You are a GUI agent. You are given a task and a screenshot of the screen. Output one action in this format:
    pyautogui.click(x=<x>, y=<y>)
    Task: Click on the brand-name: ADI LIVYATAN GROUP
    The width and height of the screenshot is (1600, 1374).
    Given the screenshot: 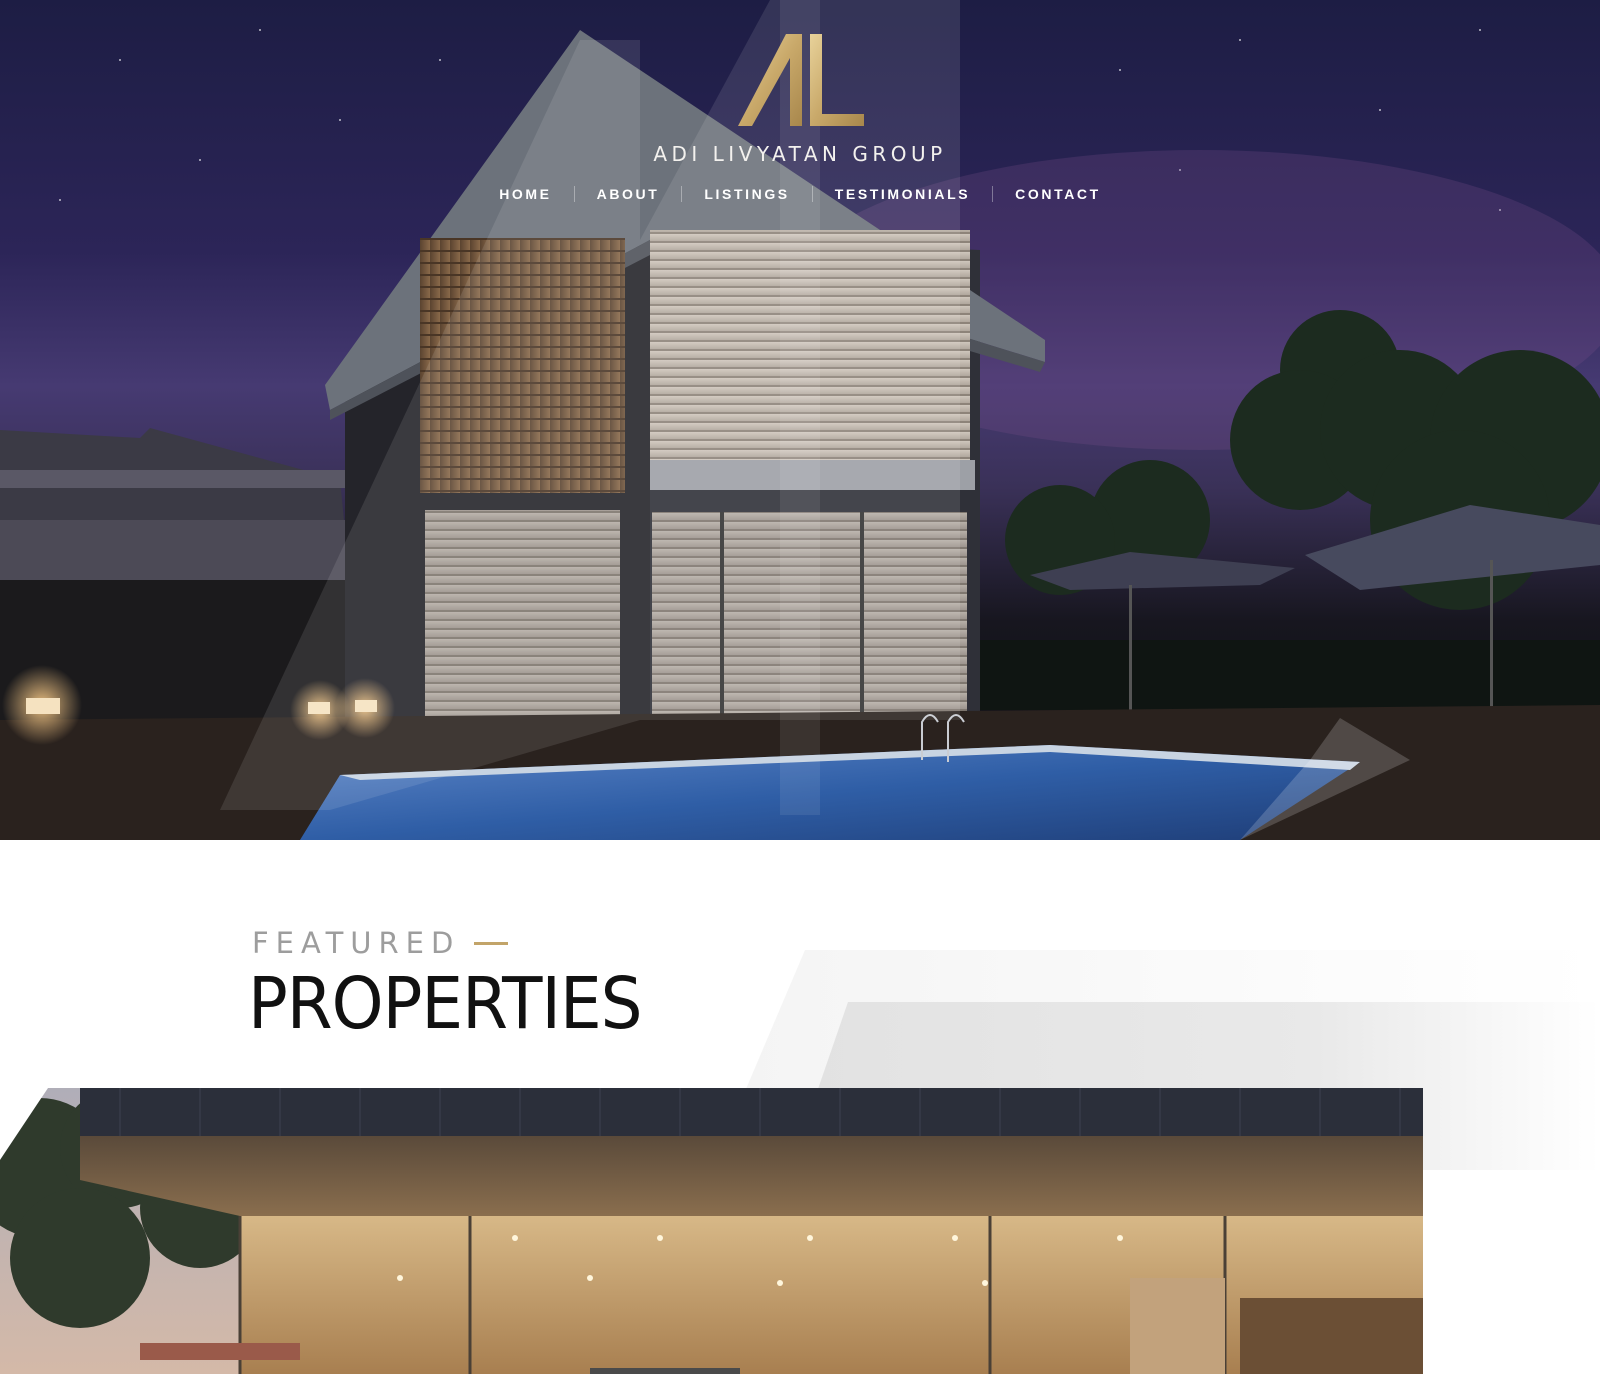 What is the action you would take?
    pyautogui.click(x=800, y=154)
    